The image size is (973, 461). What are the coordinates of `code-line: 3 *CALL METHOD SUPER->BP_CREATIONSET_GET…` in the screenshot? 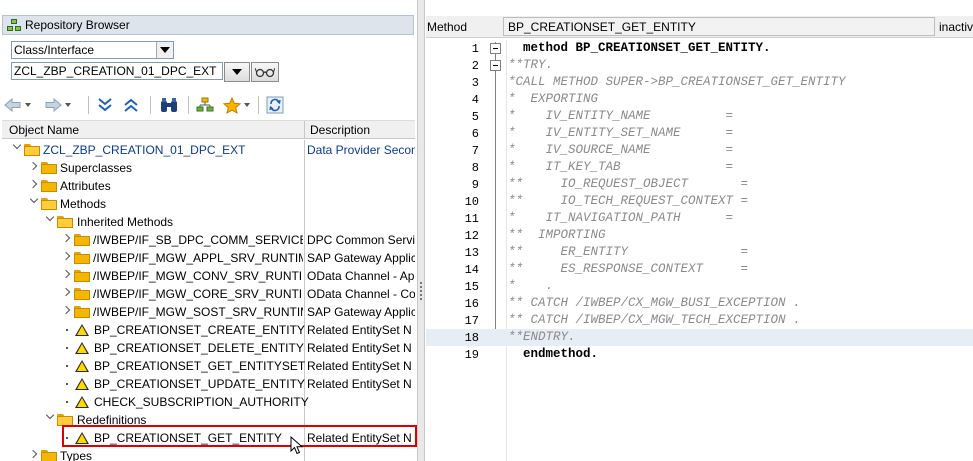 It's located at (699, 82).